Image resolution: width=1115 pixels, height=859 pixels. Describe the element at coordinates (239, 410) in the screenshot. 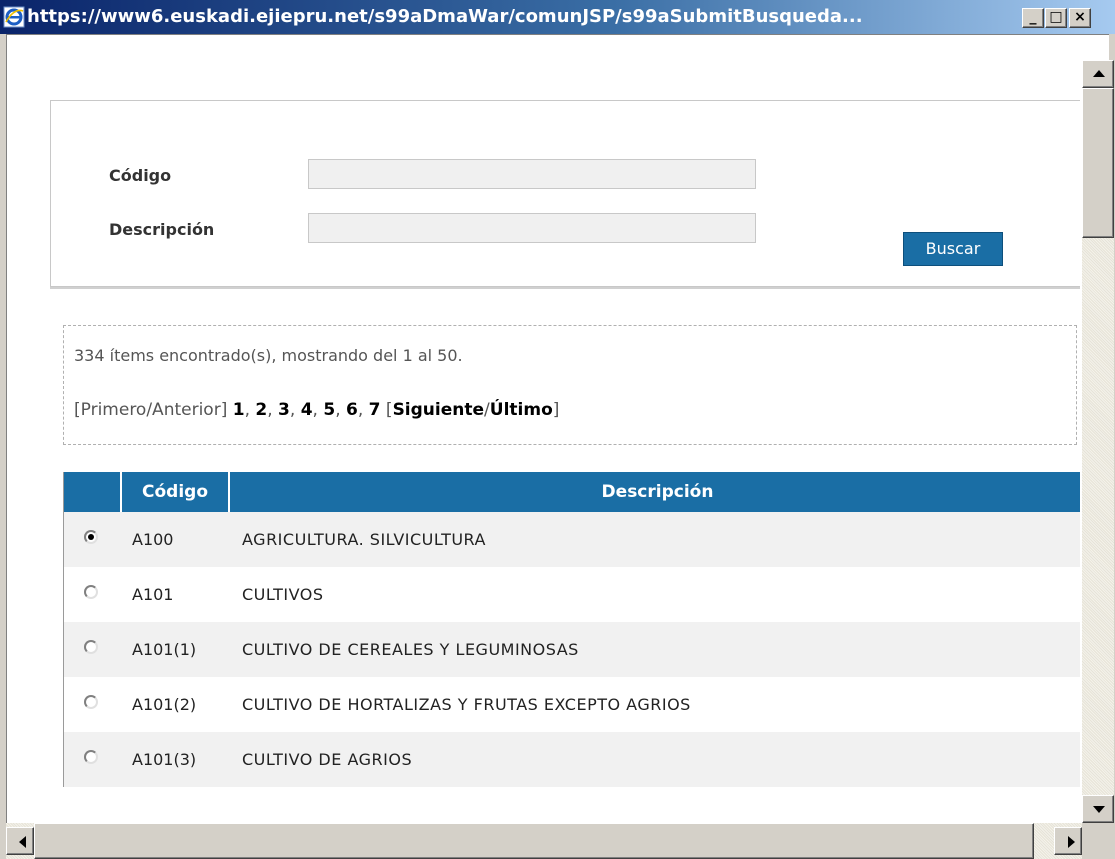

I see `page-link-1: 1` at that location.